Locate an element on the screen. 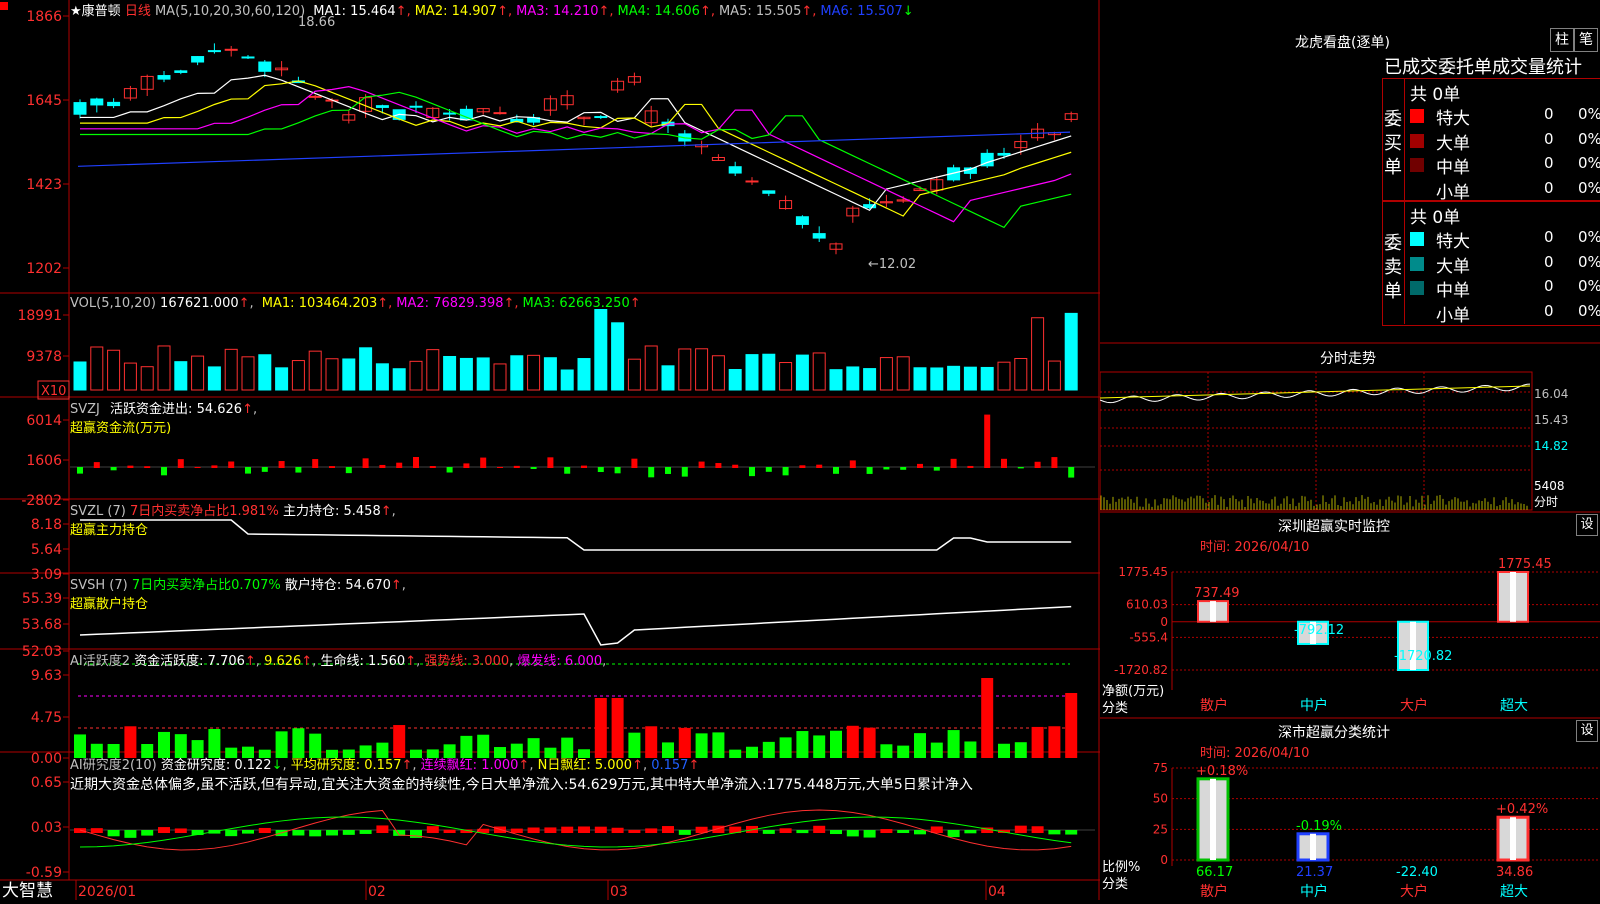 The width and height of the screenshot is (1600, 904). svzj-title: SVZJ is located at coordinates (85, 409).